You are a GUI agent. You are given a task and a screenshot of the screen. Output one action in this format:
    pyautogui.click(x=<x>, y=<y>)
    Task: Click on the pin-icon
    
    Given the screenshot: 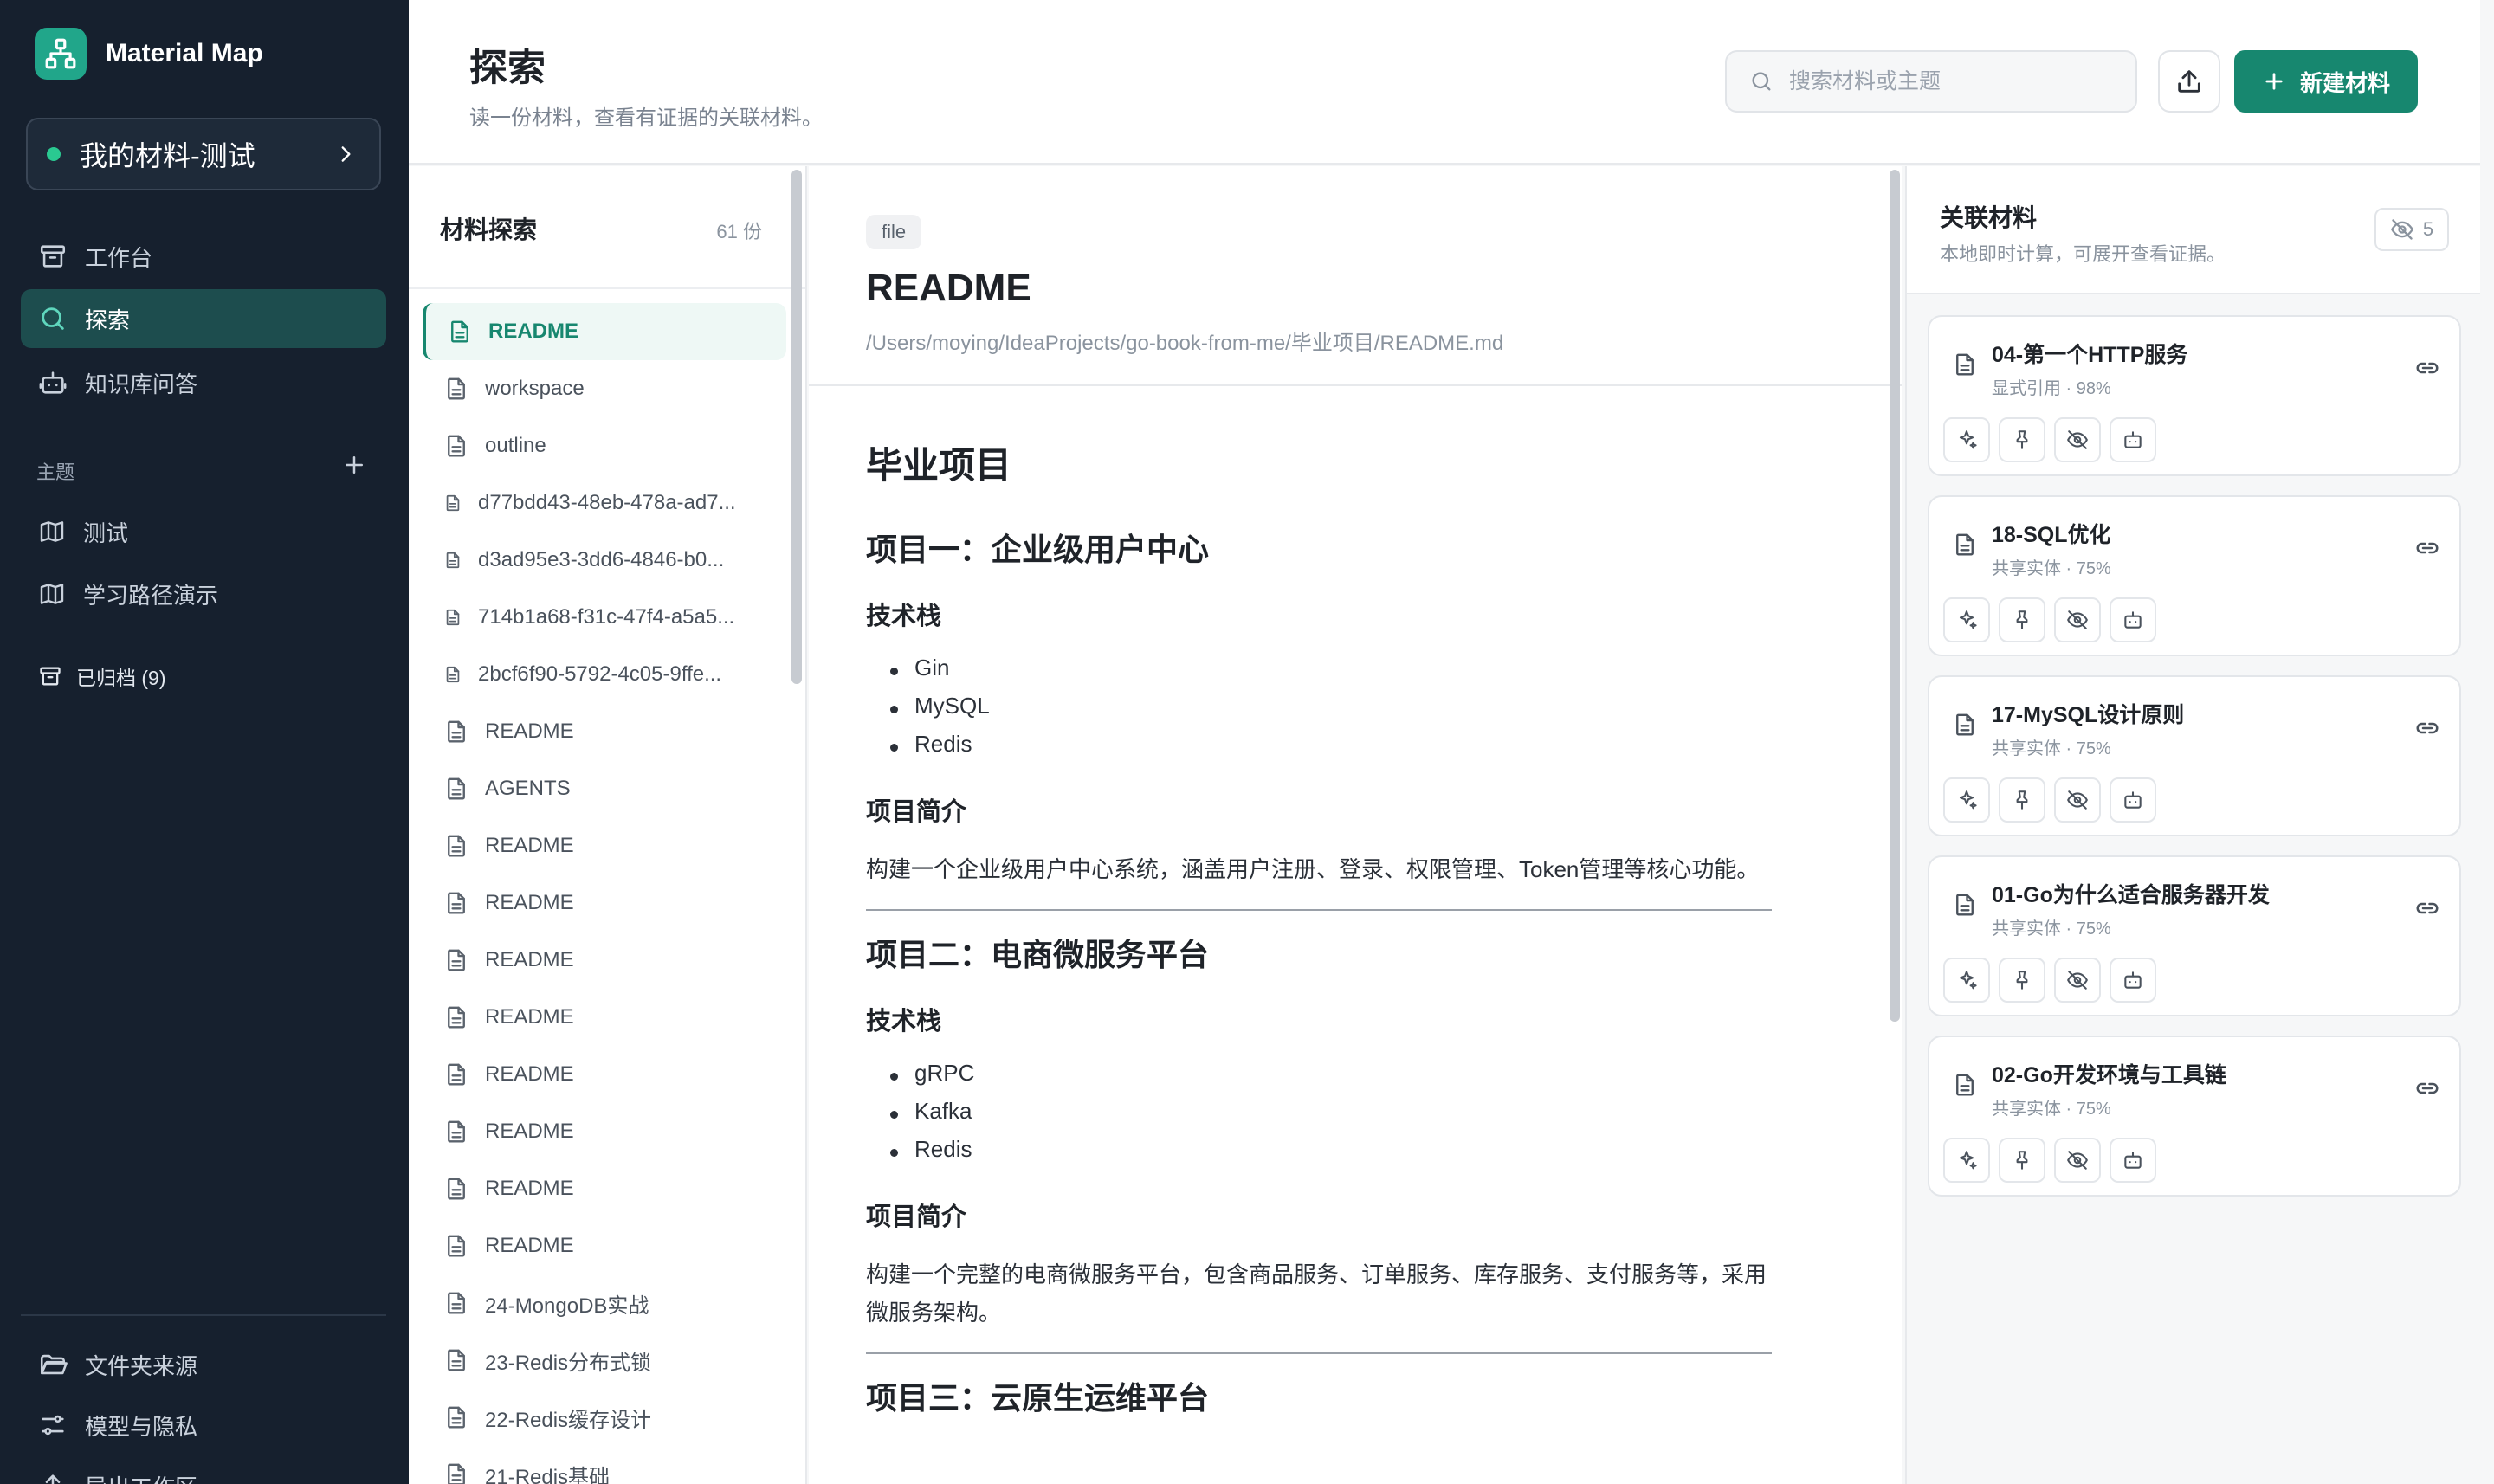 What is the action you would take?
    pyautogui.click(x=2022, y=1160)
    